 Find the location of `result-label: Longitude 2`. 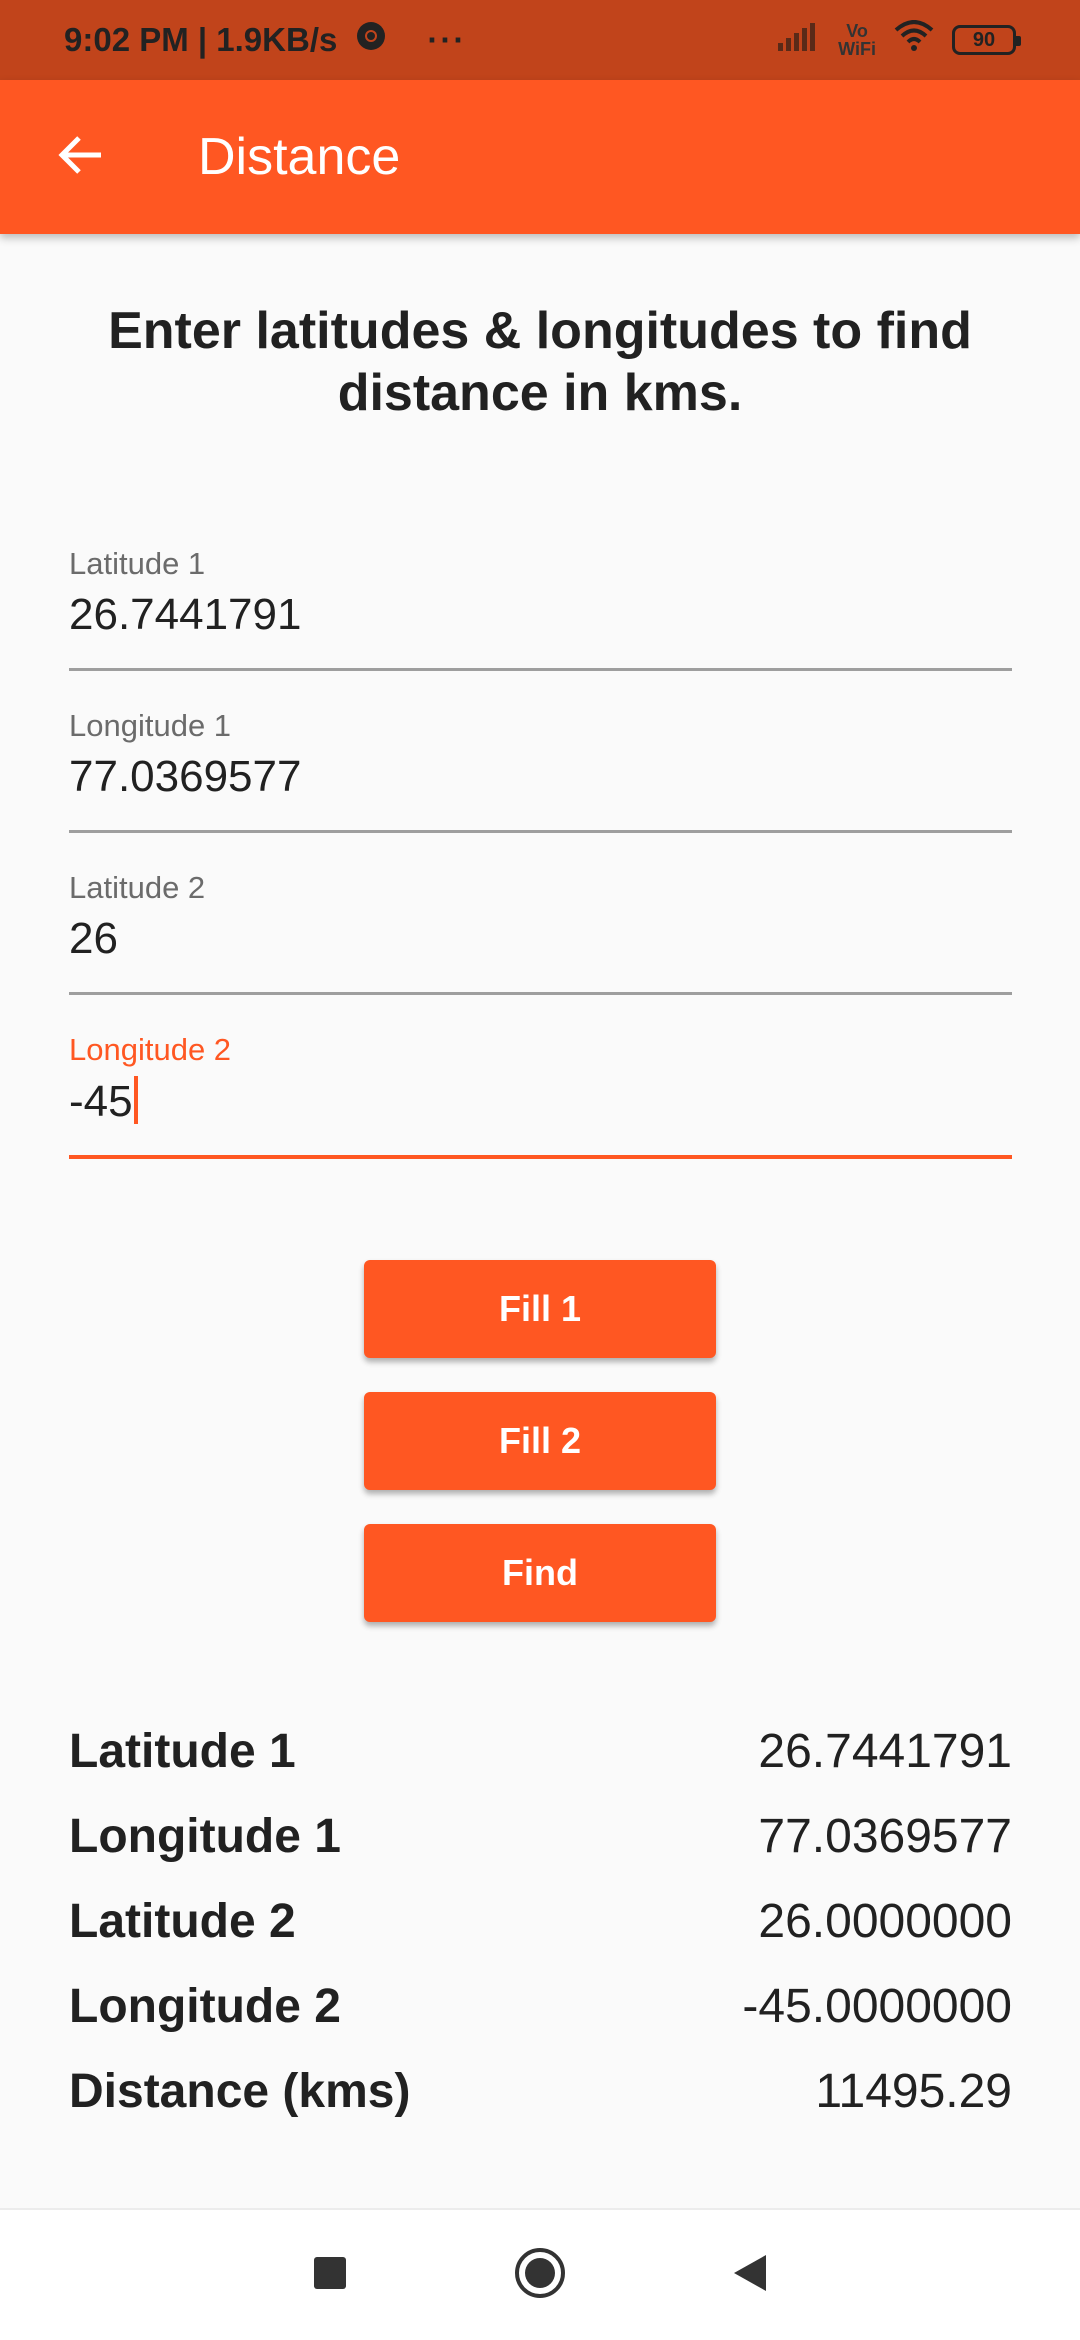

result-label: Longitude 2 is located at coordinates (205, 2006).